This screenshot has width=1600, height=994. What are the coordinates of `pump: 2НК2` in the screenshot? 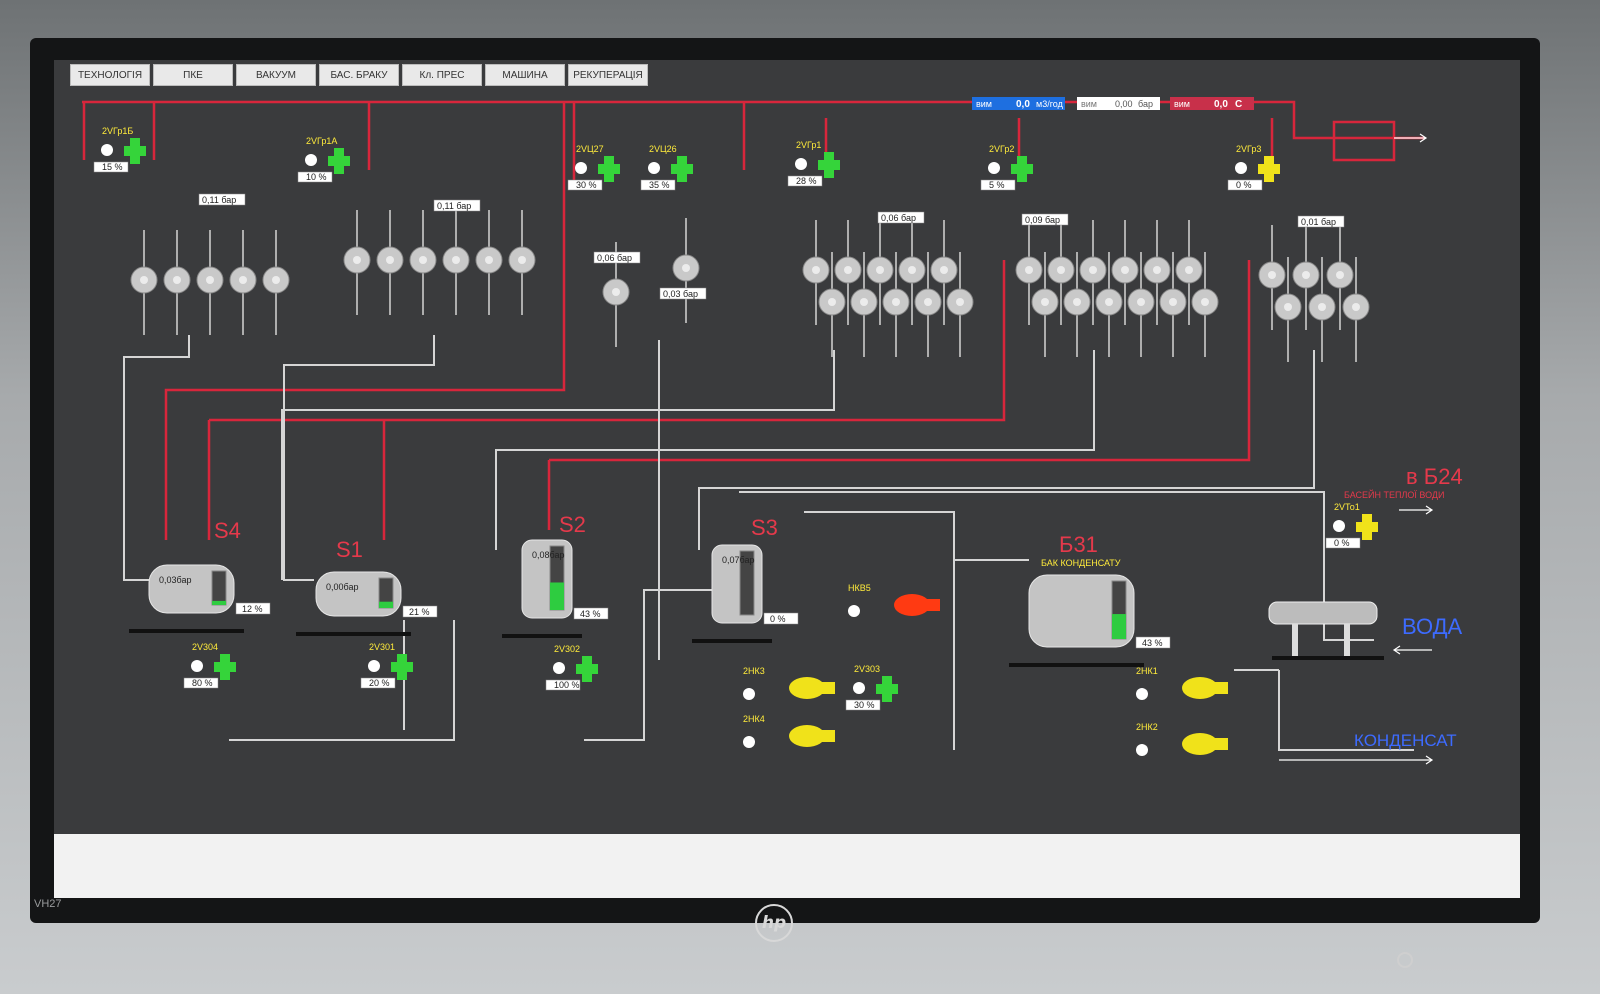 It's located at (1182, 739).